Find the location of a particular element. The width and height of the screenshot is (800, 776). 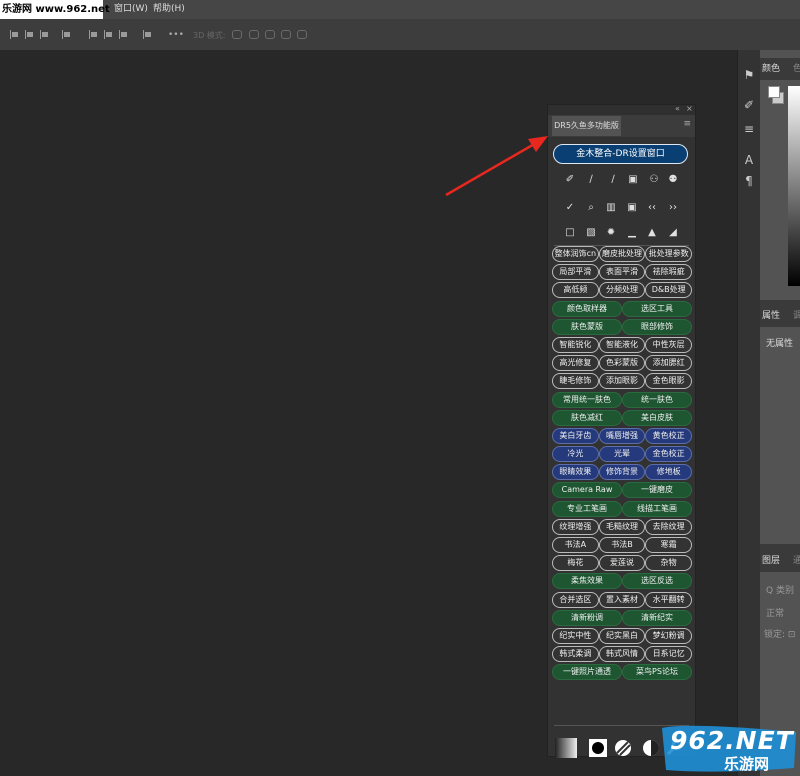

close-icon: × is located at coordinates (689, 108).